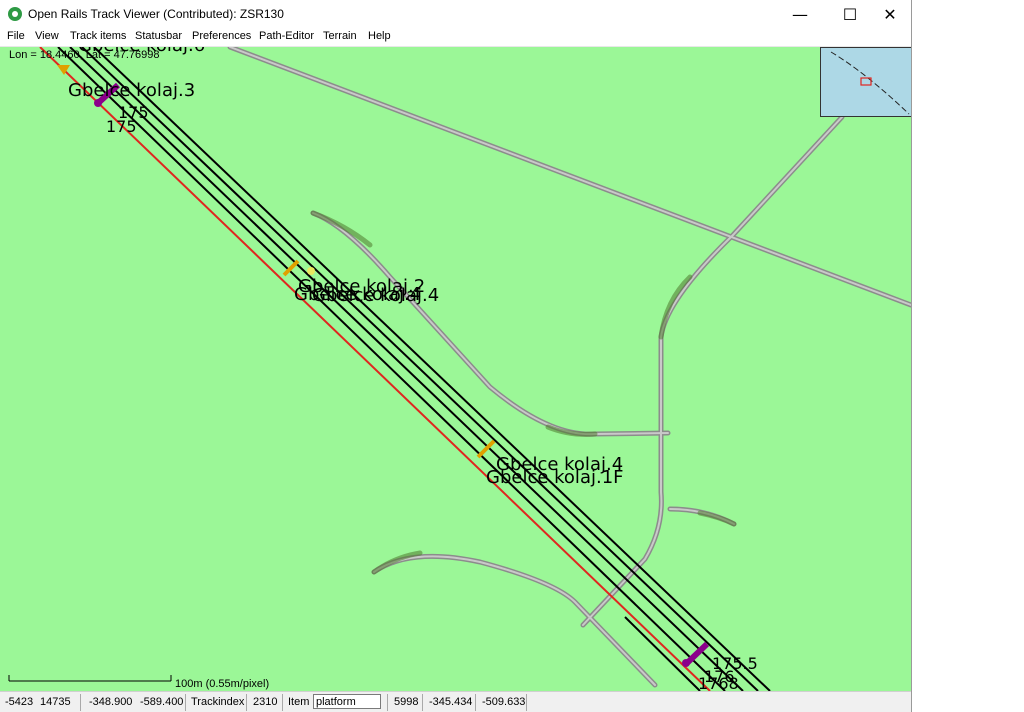 Image resolution: width=1024 pixels, height=712 pixels. I want to click on menu-file: File, so click(16, 36).